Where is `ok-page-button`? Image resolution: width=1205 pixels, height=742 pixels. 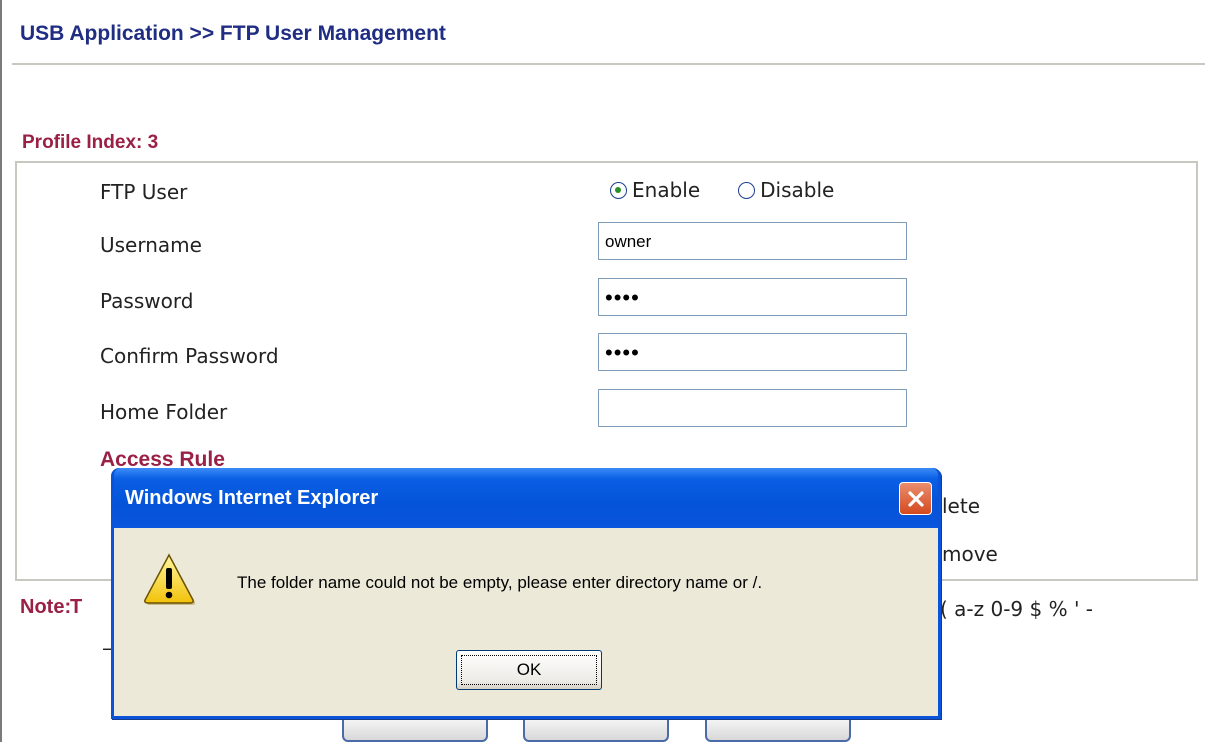 ok-page-button is located at coordinates (415, 731).